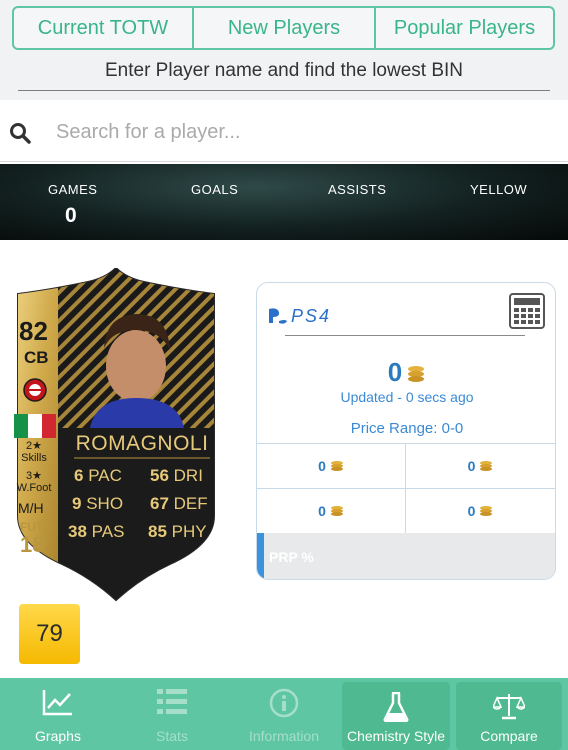 This screenshot has width=568, height=750. I want to click on fut-year: 18, so click(32, 544).